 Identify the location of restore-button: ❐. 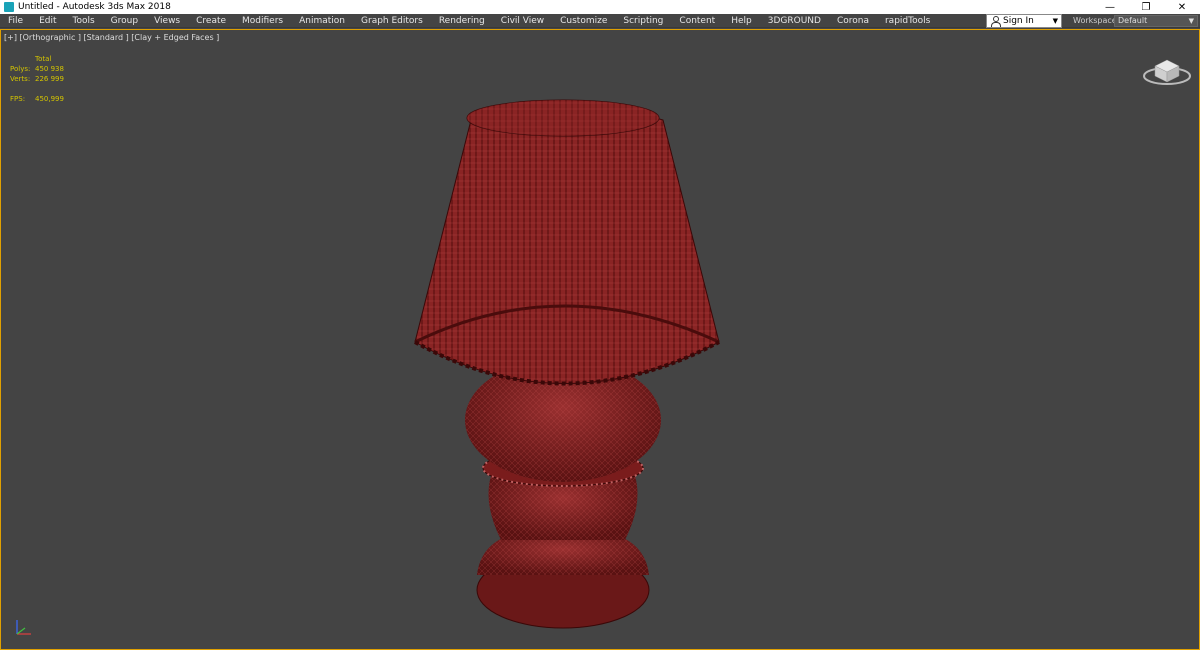
(1146, 7).